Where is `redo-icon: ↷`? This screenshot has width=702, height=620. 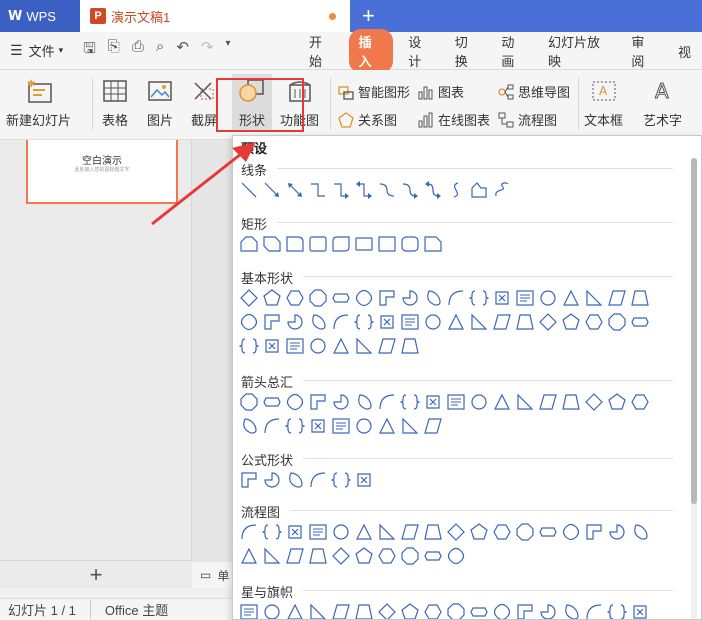 redo-icon: ↷ is located at coordinates (207, 50).